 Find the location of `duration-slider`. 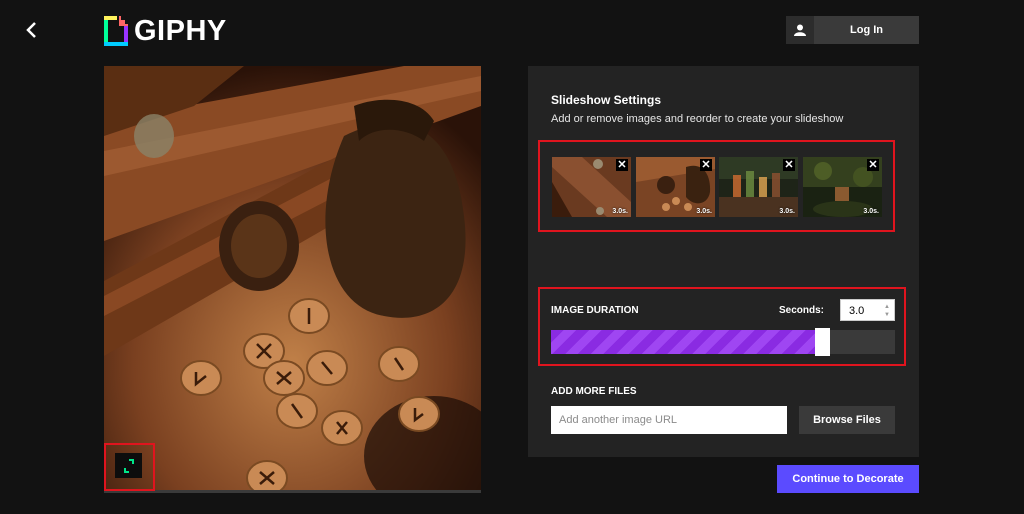

duration-slider is located at coordinates (723, 342).